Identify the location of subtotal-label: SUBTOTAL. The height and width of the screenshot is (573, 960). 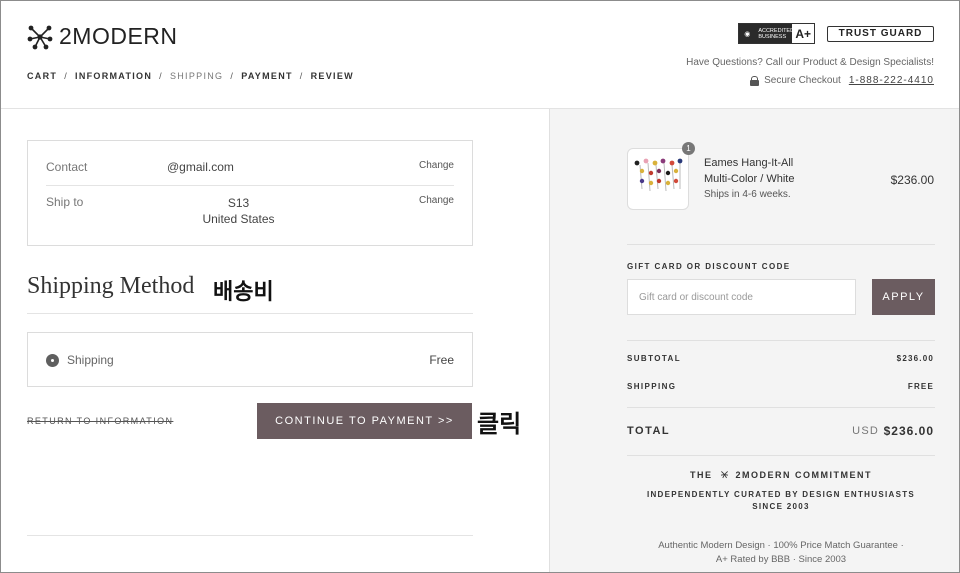
(654, 358).